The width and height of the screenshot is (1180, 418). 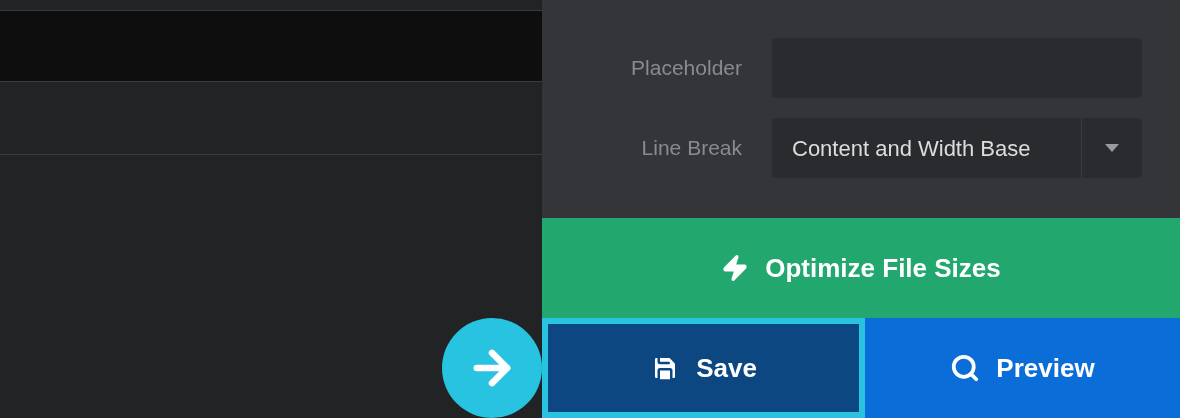 What do you see at coordinates (686, 68) in the screenshot?
I see `field-label: Placeholder` at bounding box center [686, 68].